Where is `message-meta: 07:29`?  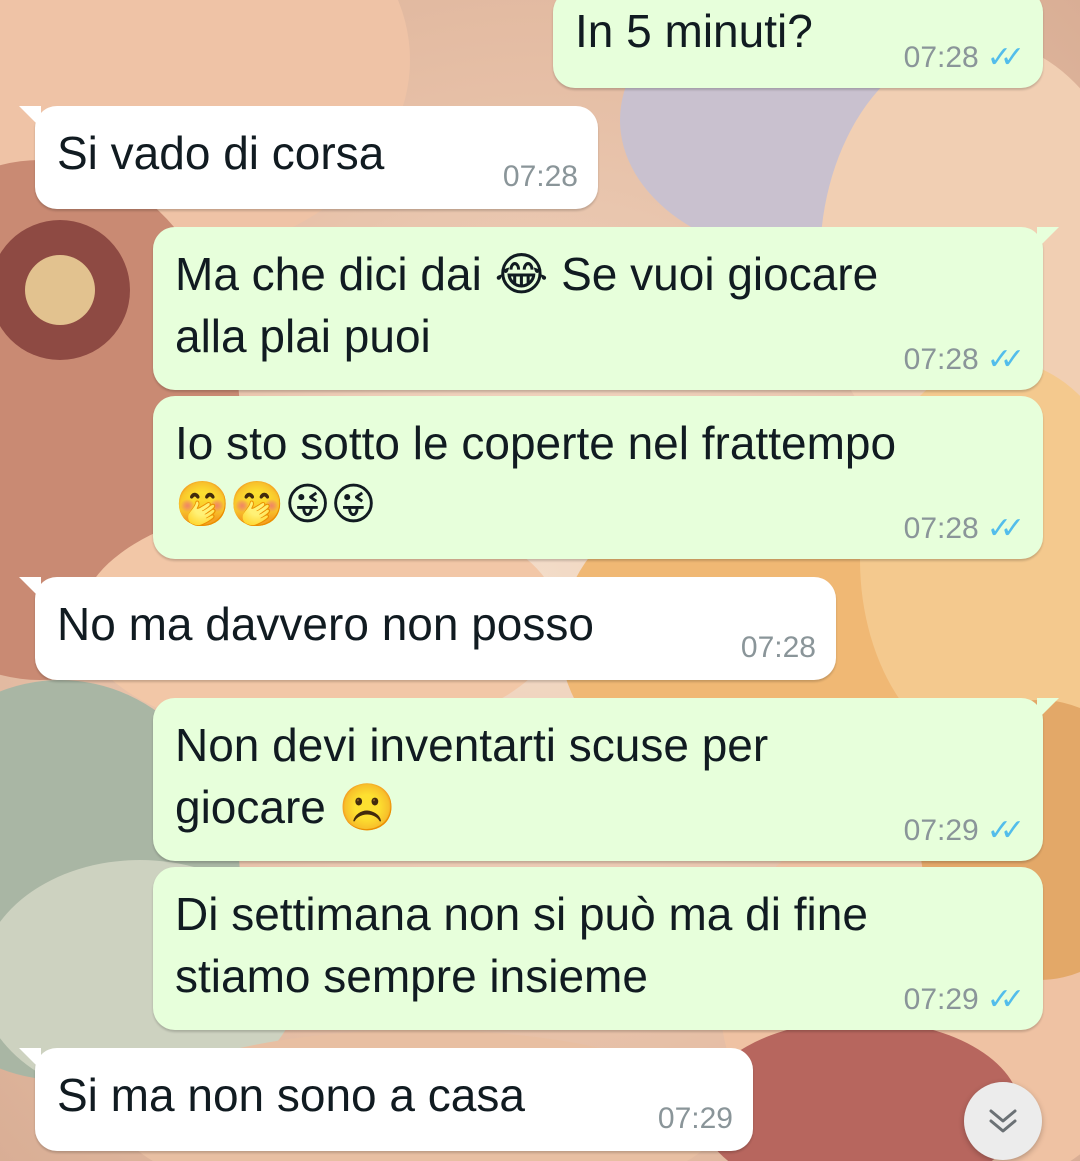 message-meta: 07:29 is located at coordinates (695, 1119).